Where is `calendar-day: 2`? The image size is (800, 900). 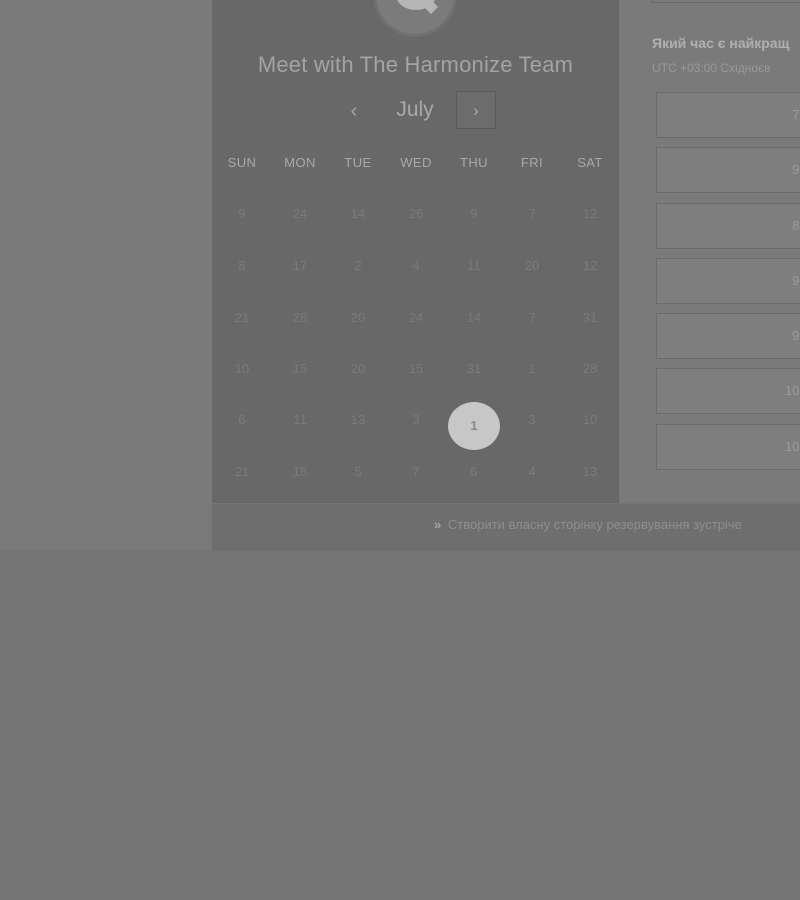 calendar-day: 2 is located at coordinates (358, 266).